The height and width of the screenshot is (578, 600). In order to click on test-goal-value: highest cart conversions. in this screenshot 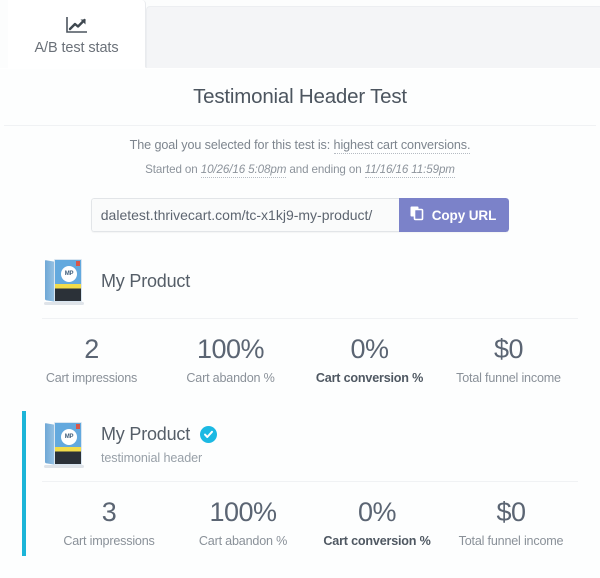, I will do `click(402, 146)`.